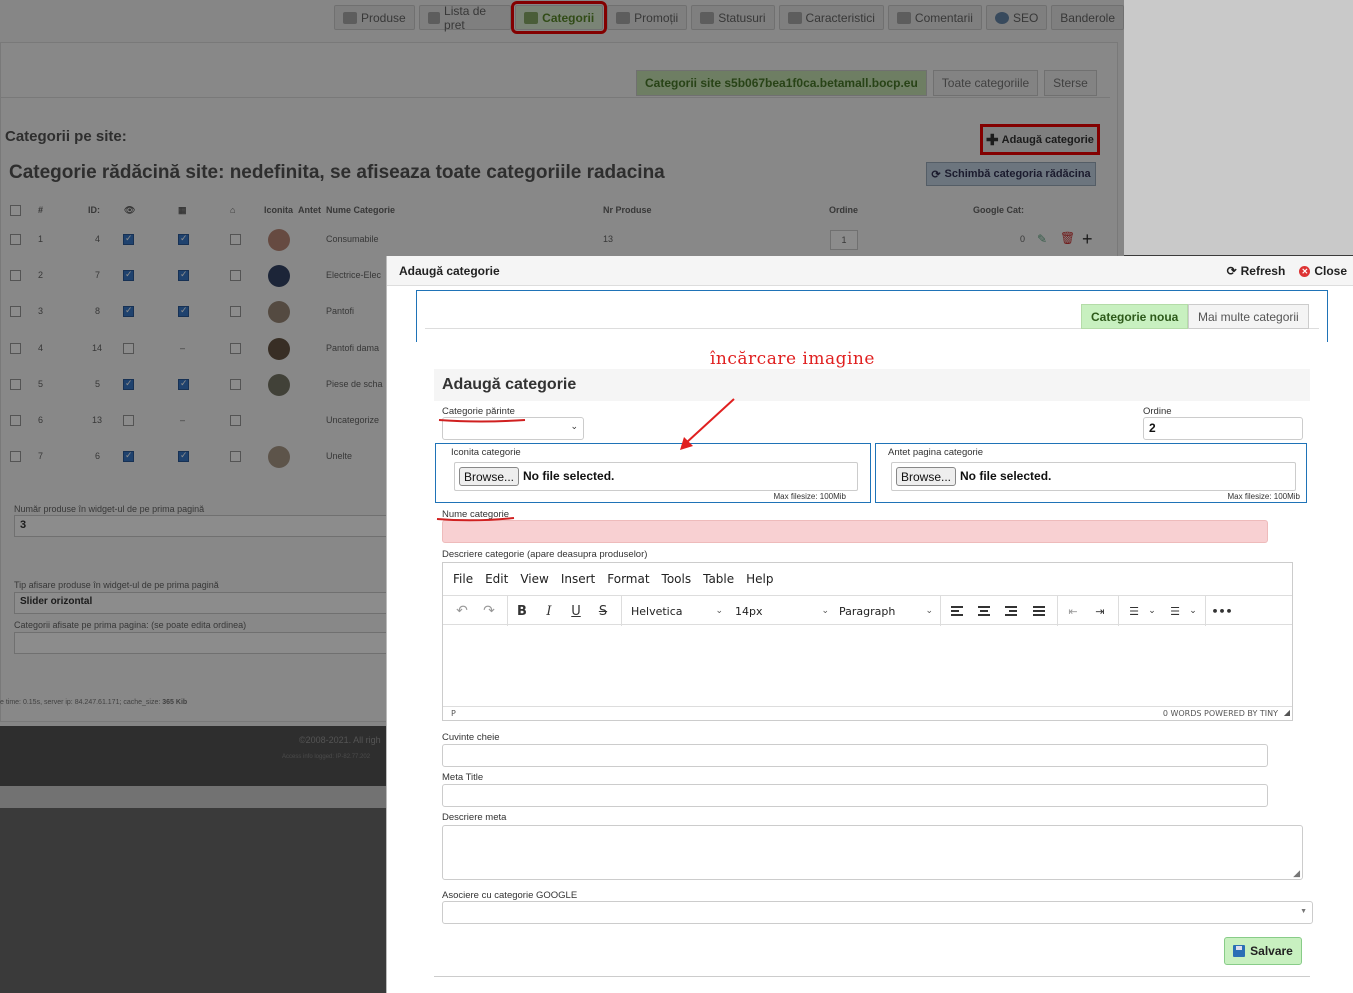 This screenshot has height=993, width=1353. What do you see at coordinates (1100, 611) in the screenshot?
I see `indent-icon: ⇥` at bounding box center [1100, 611].